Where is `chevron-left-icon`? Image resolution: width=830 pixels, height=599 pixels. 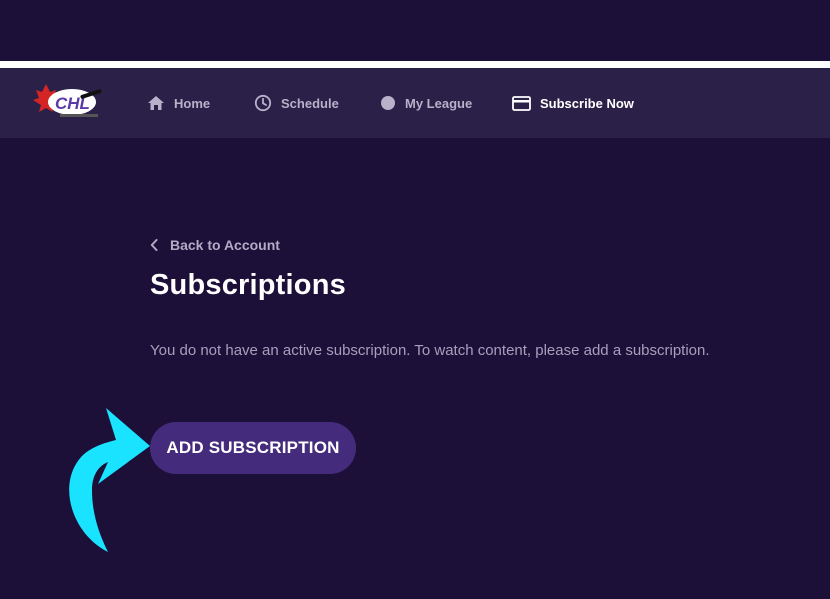
chevron-left-icon is located at coordinates (154, 245).